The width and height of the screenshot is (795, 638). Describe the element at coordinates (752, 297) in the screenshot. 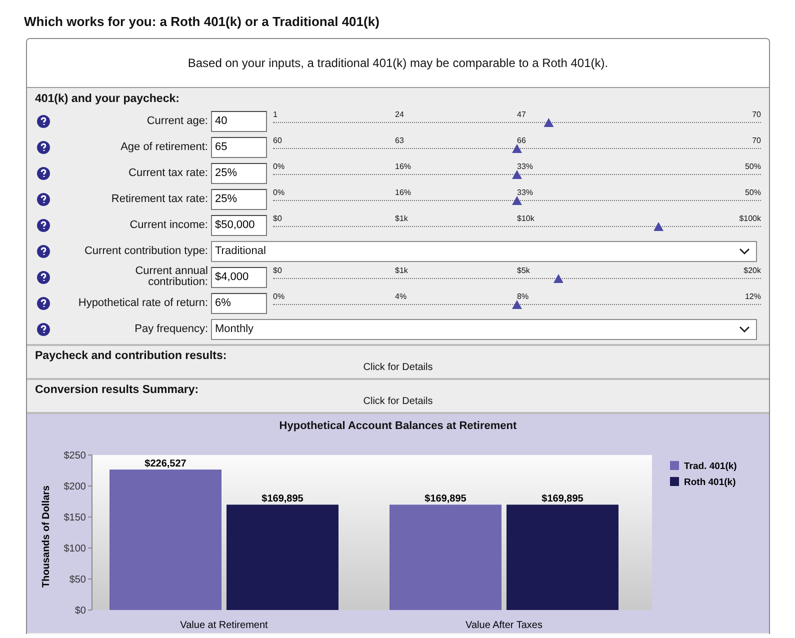

I see `tick-label: 12%` at that location.